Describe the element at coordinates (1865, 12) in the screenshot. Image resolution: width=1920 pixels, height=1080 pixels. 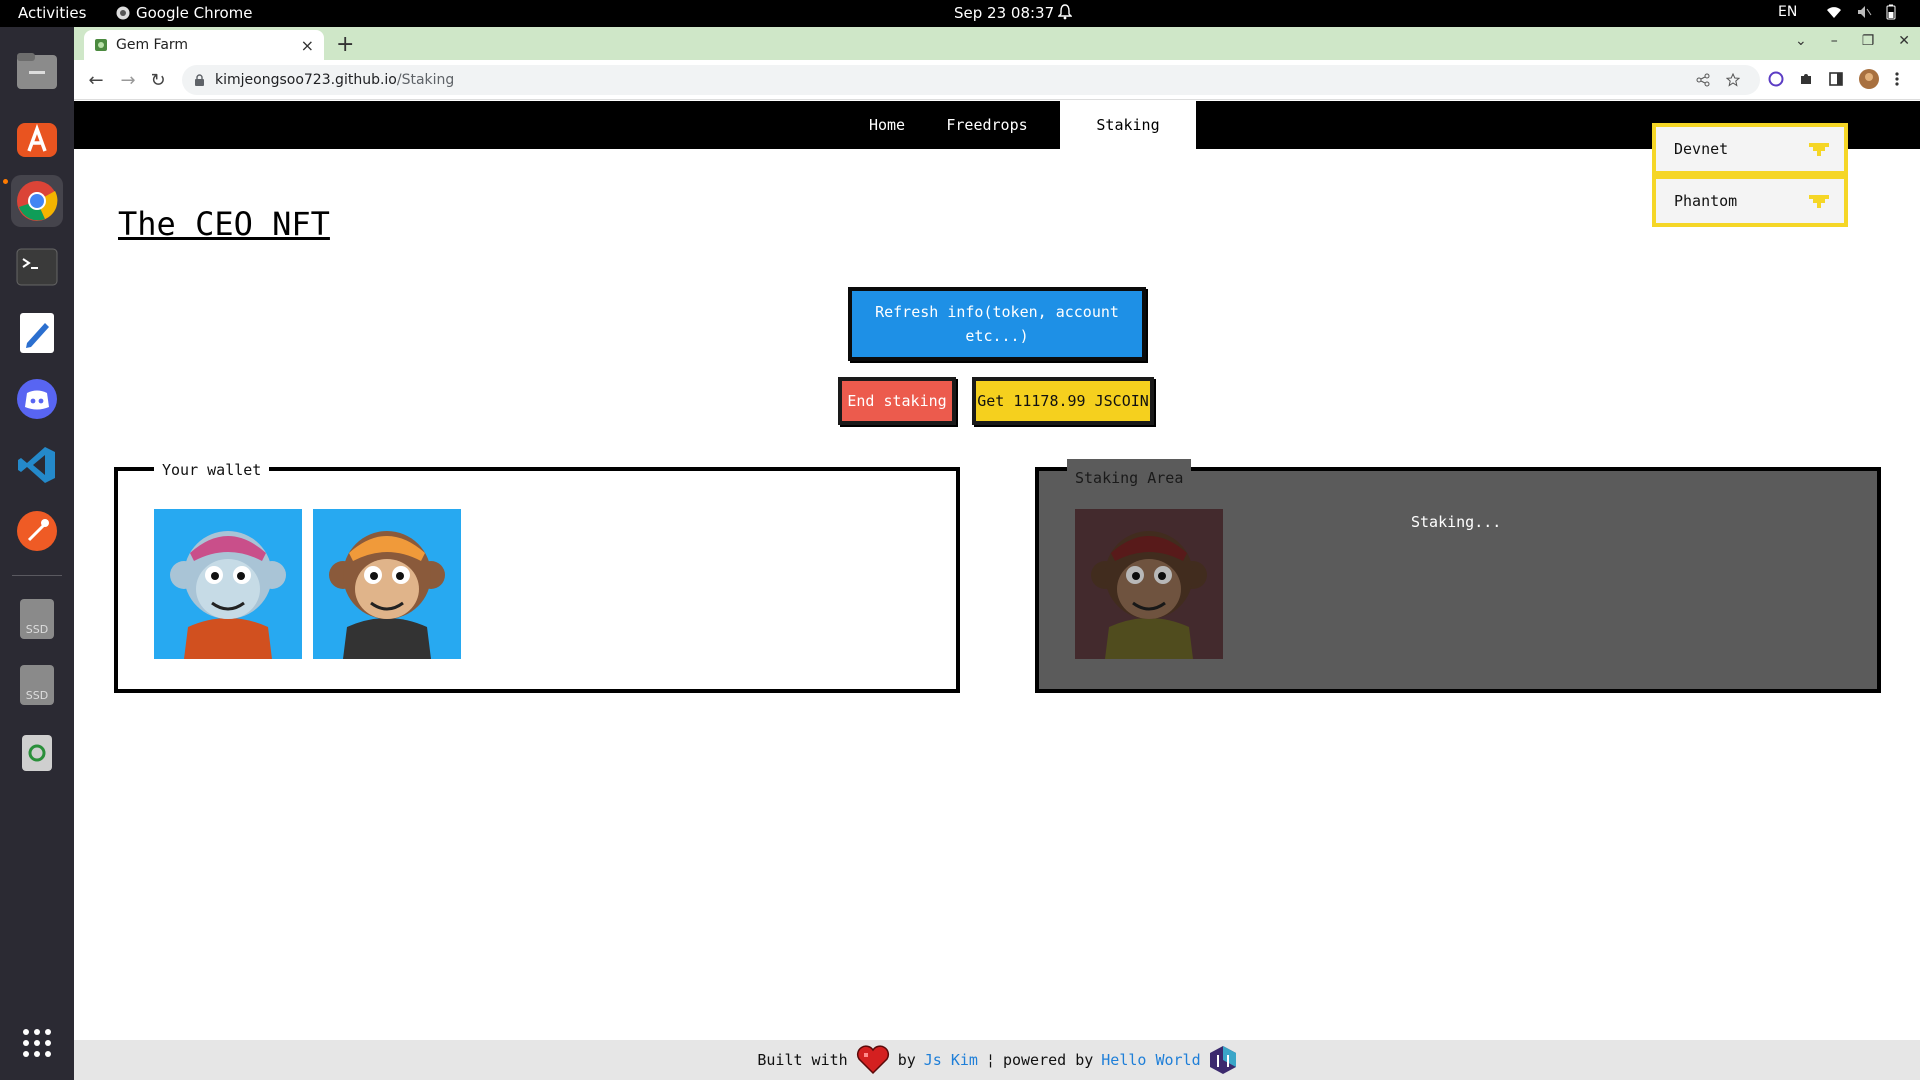
I see `volume-icon` at that location.